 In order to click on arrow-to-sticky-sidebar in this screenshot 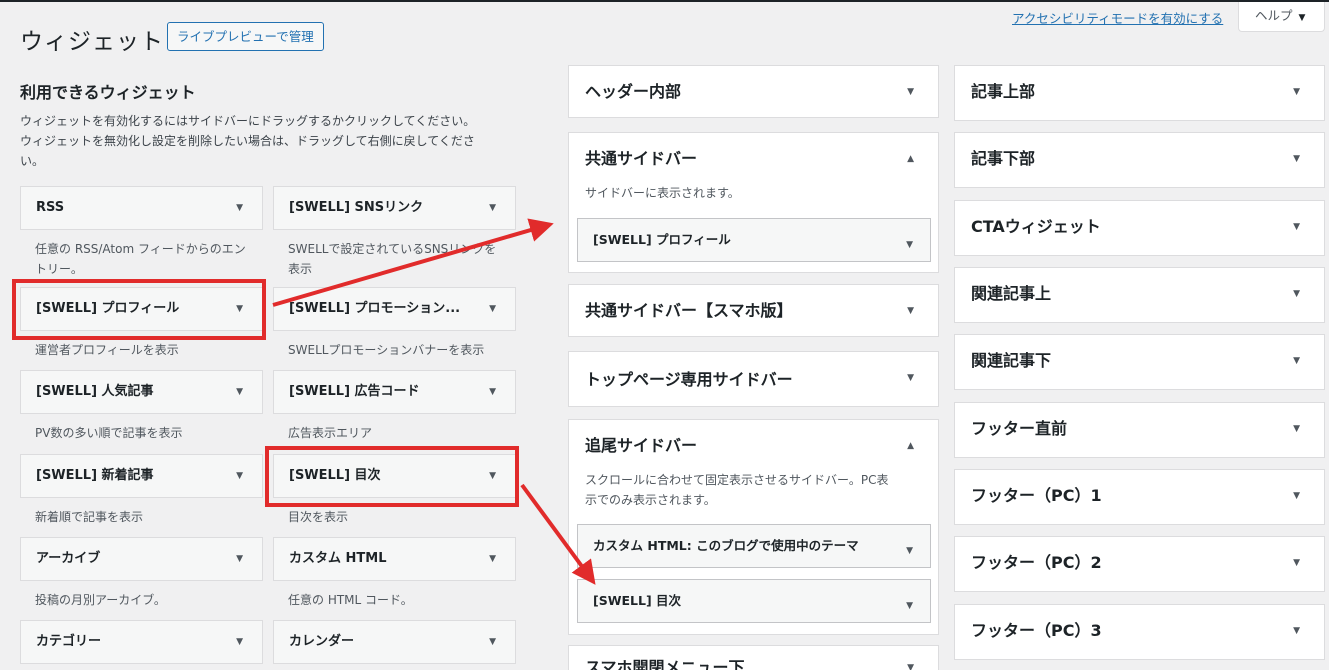, I will do `click(558, 534)`.